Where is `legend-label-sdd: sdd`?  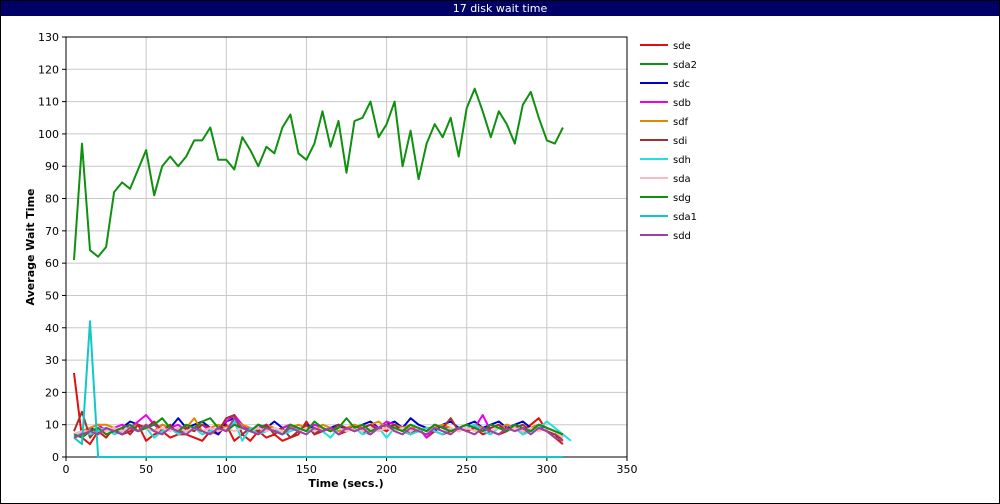
legend-label-sdd: sdd is located at coordinates (682, 236).